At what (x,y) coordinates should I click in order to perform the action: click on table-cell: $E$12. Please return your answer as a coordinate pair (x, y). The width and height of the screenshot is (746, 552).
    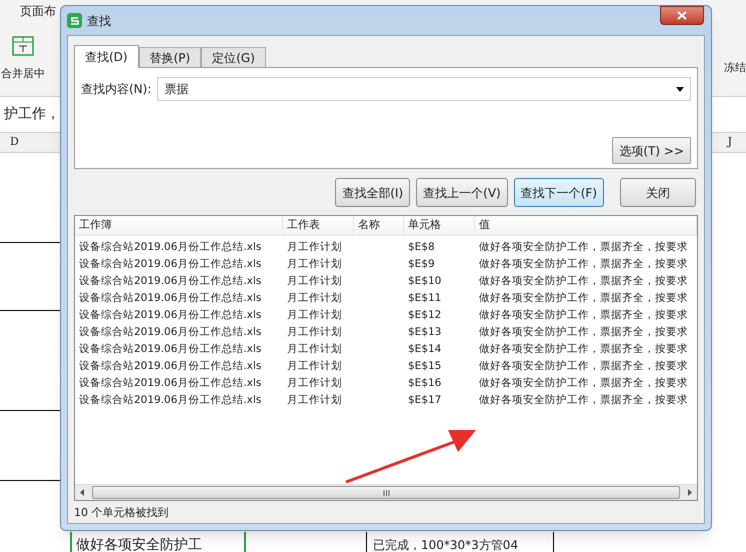
    Looking at the image, I should click on (425, 314).